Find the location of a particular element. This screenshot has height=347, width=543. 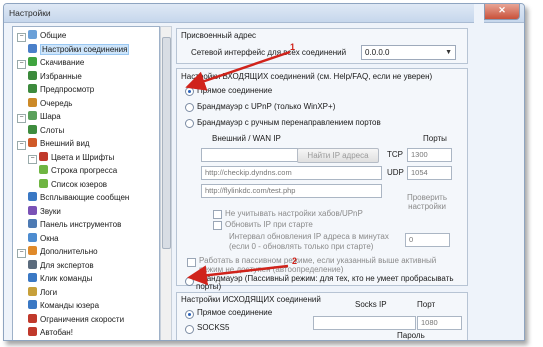

tree-item: Команды юзера is located at coordinates (63, 306).